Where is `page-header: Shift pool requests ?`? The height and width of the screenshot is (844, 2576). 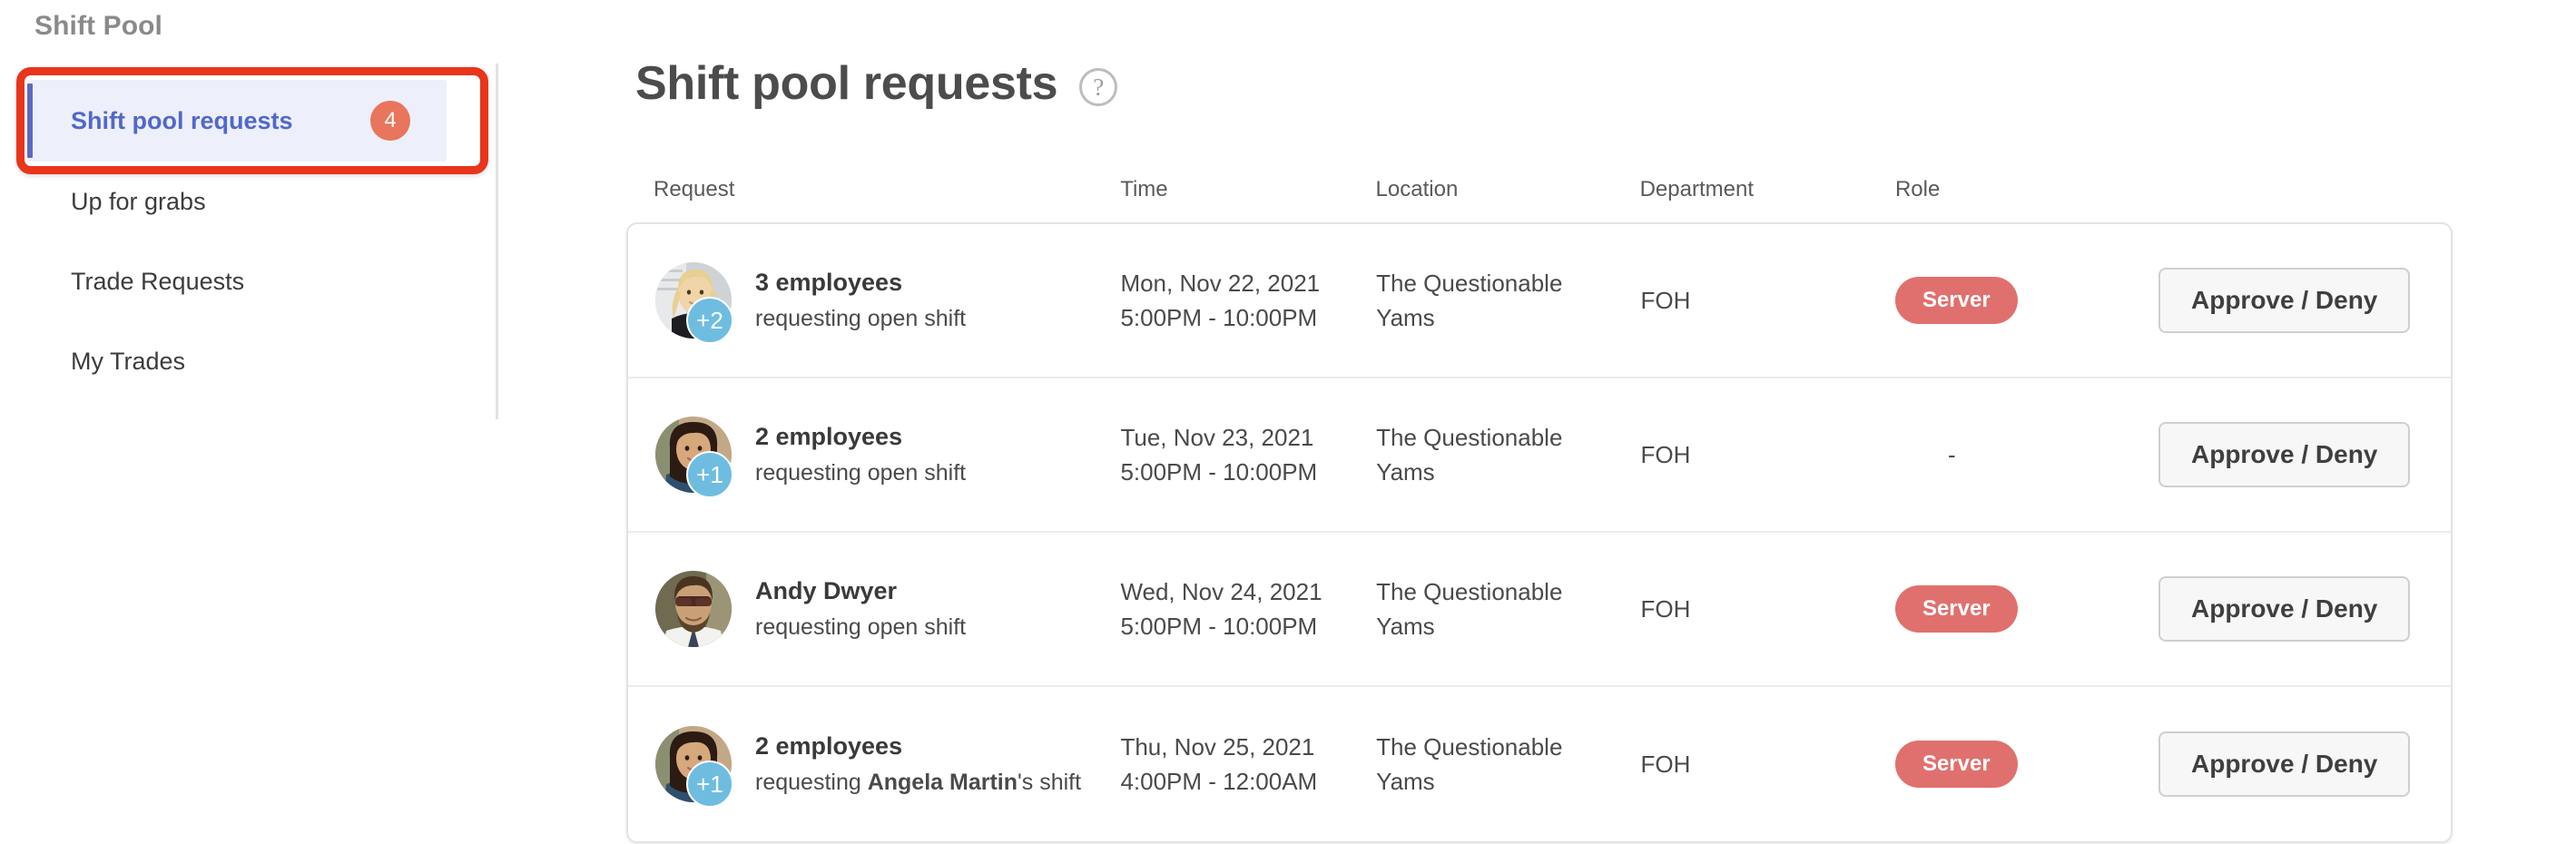 page-header: Shift pool requests ? is located at coordinates (876, 83).